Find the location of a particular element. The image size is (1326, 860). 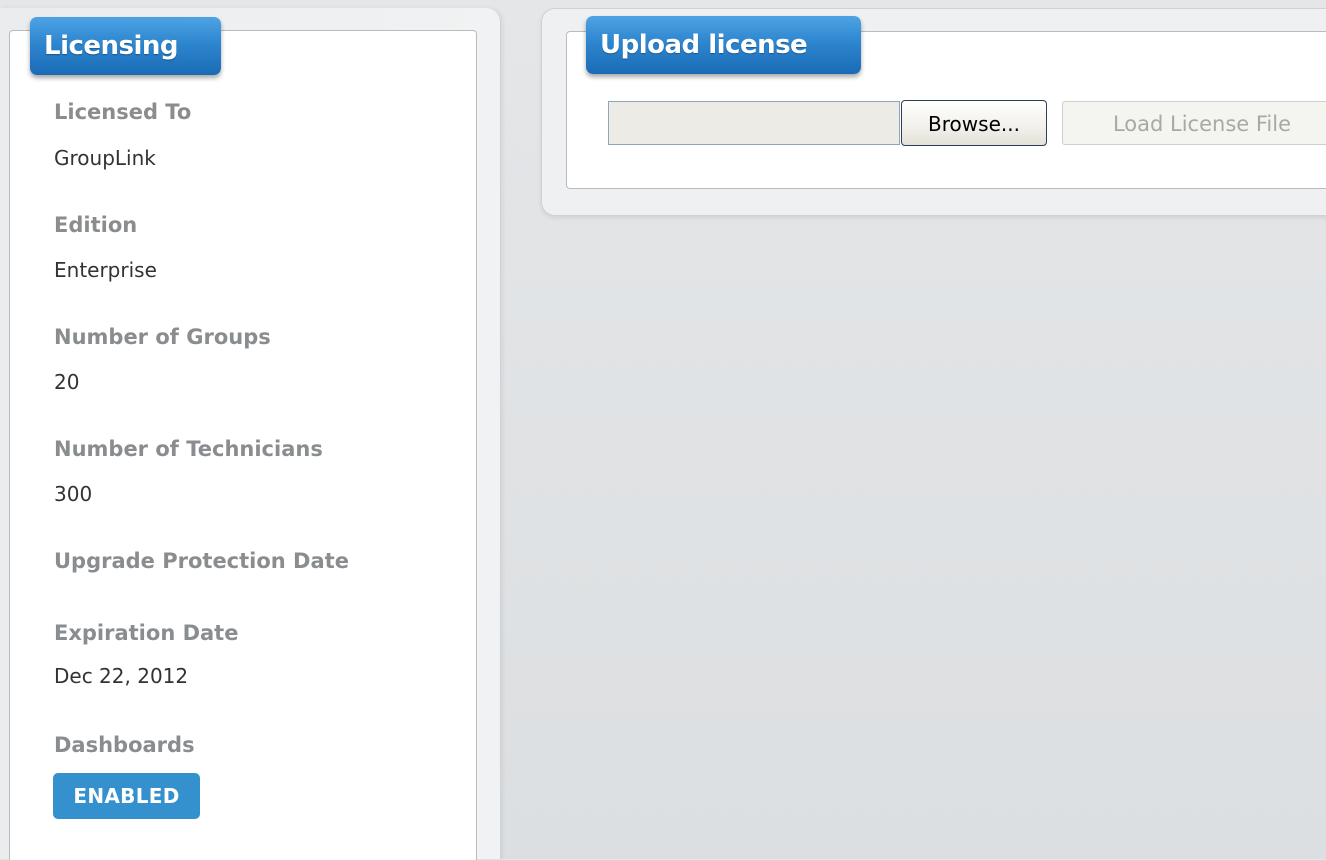

dashboards-status-badge: ENABLED is located at coordinates (126, 796).